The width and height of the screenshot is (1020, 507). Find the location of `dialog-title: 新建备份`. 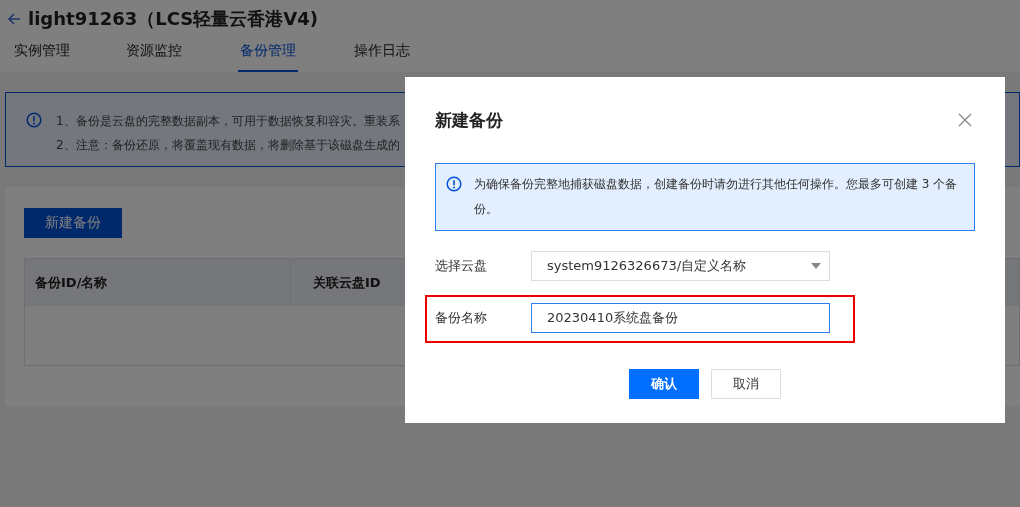

dialog-title: 新建备份 is located at coordinates (469, 120).